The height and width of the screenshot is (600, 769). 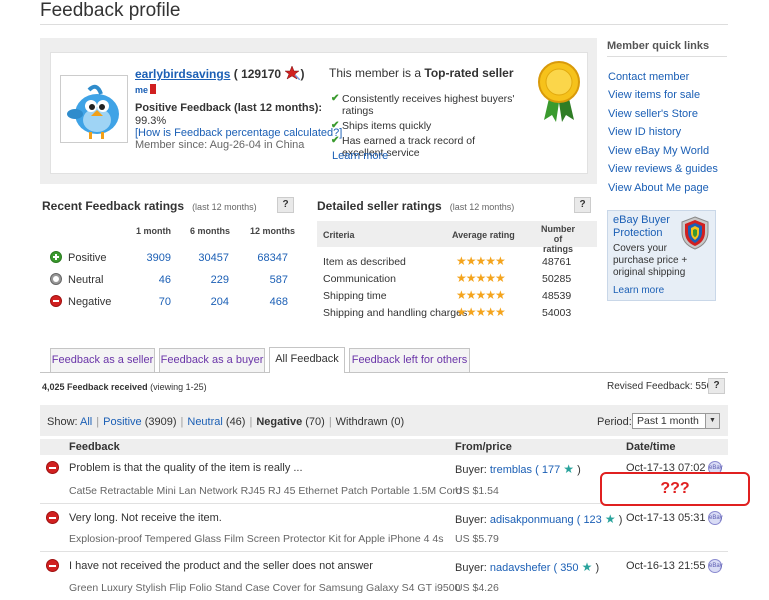 I want to click on row-divider, so click(x=384, y=551).